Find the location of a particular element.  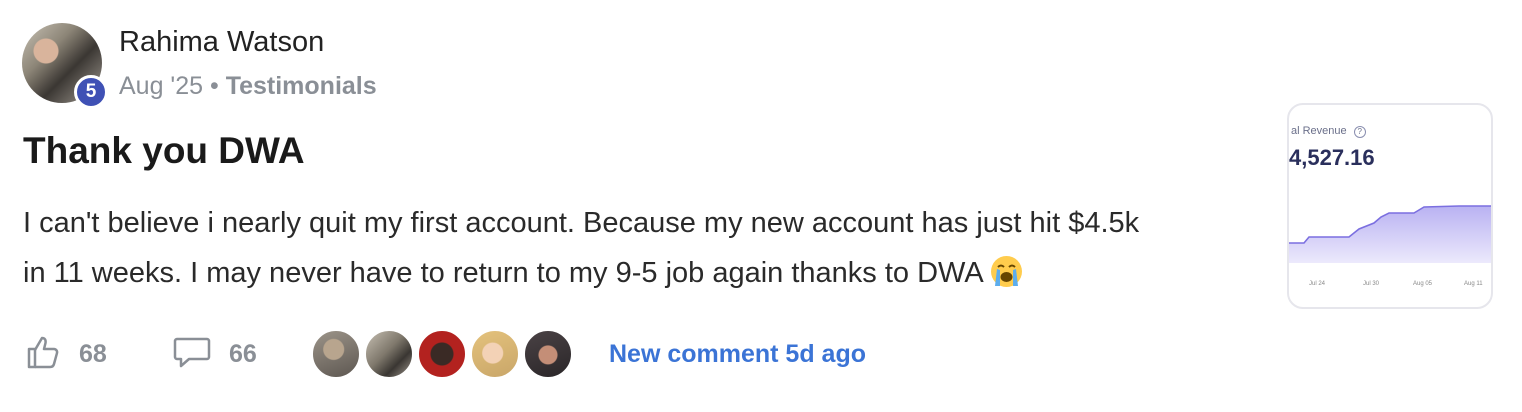

x-tick-0: Jul 24 is located at coordinates (1317, 284).